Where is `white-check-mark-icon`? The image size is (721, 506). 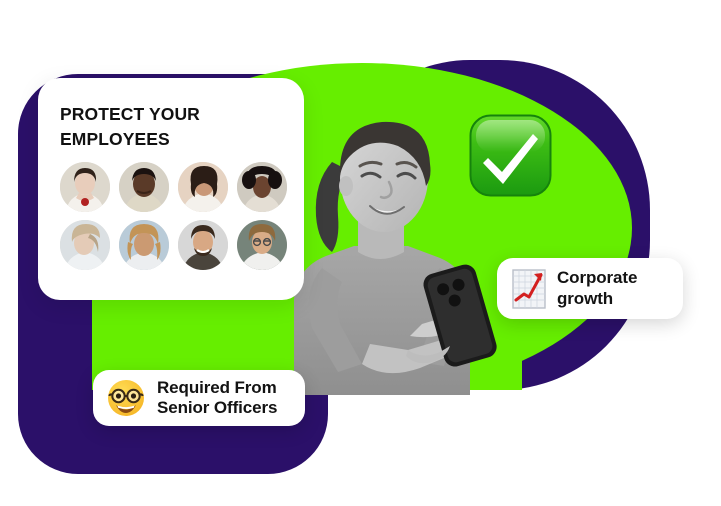 white-check-mark-icon is located at coordinates (510, 155).